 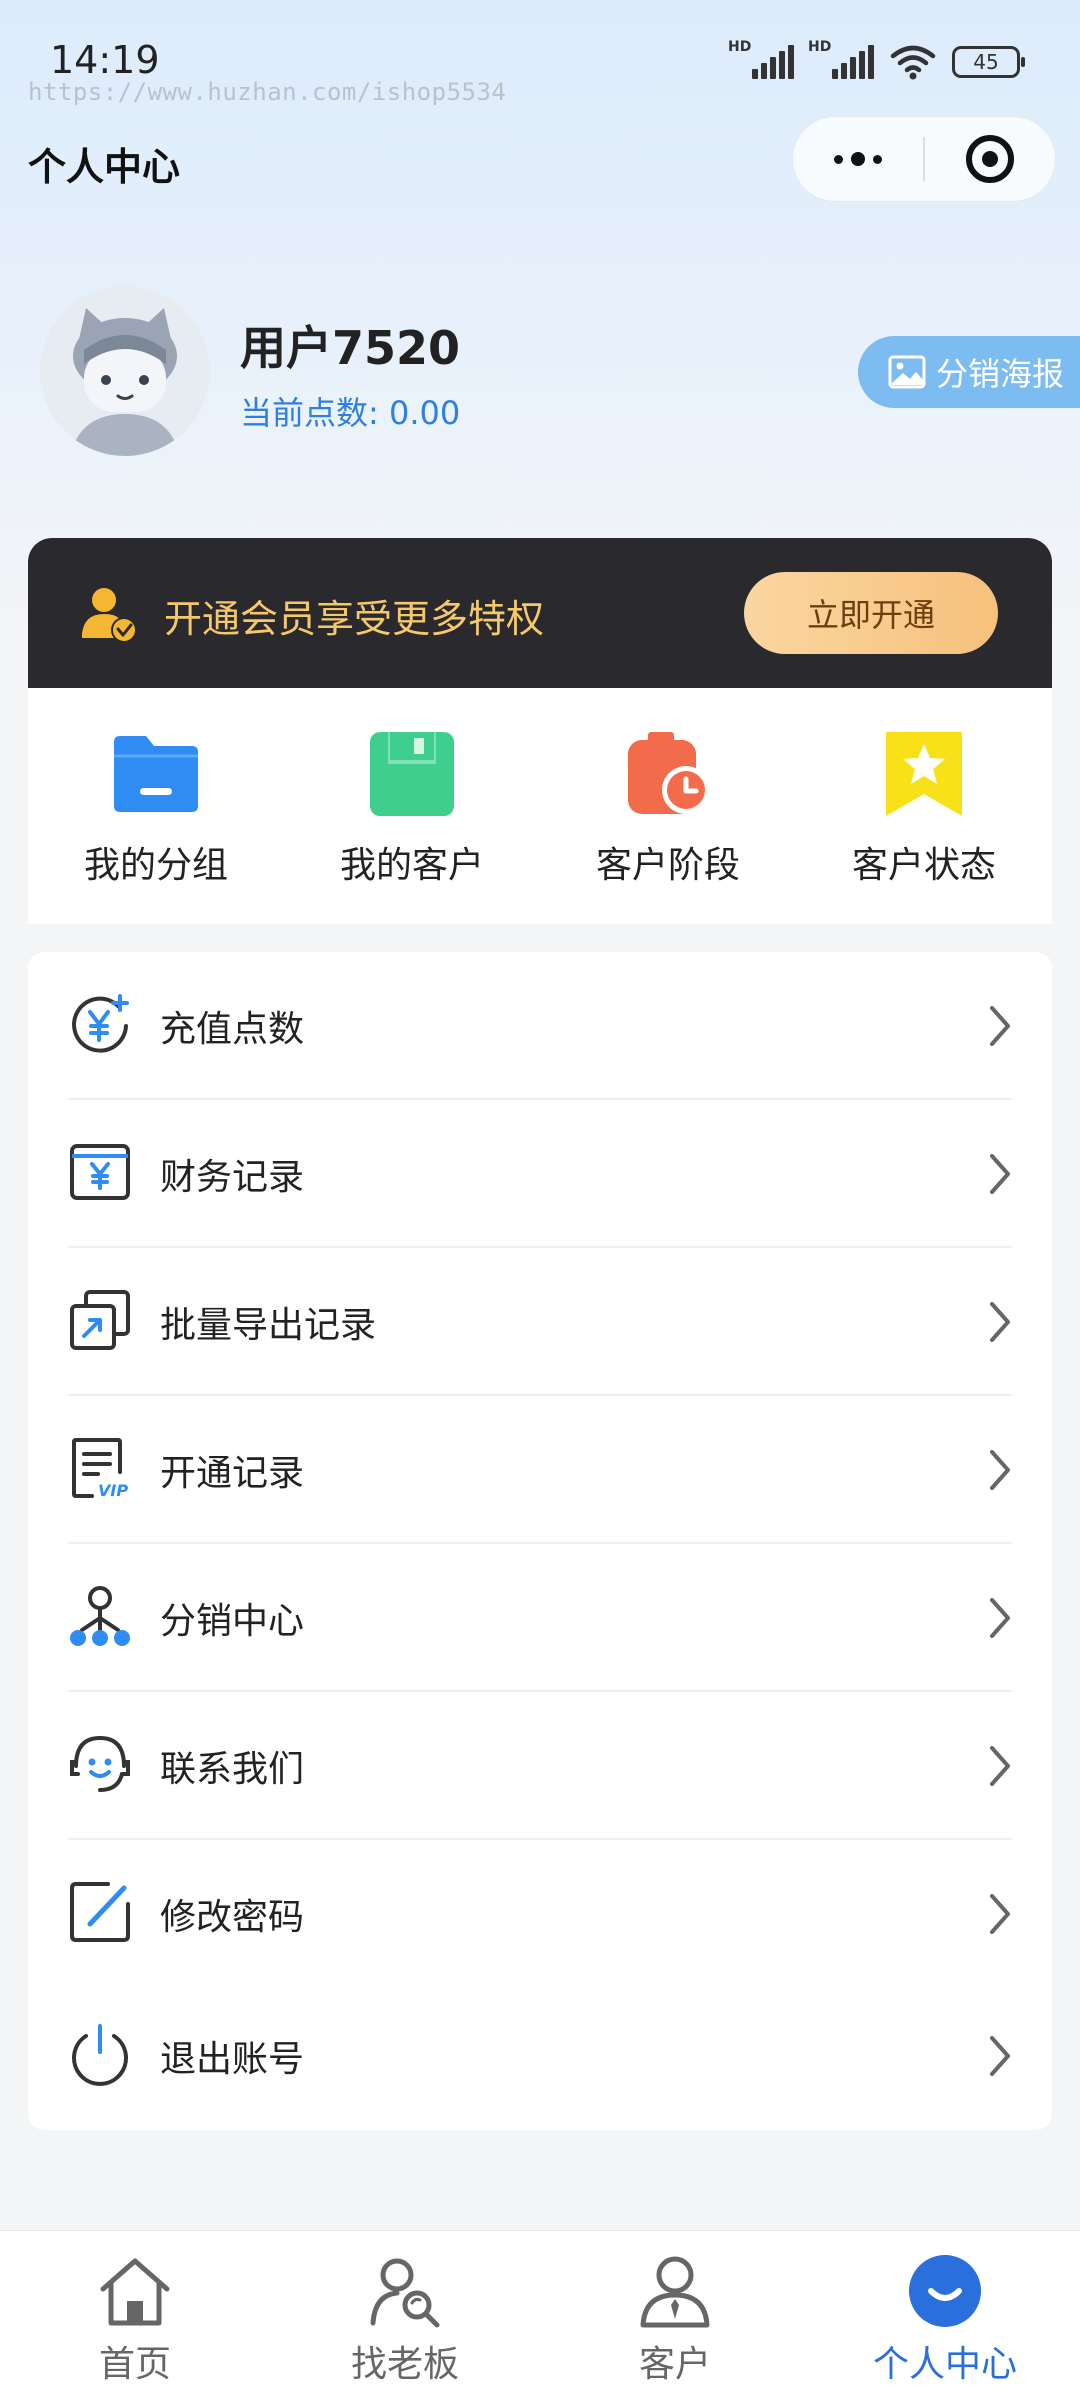 I want to click on tab-label: 首页, so click(x=134, y=2364).